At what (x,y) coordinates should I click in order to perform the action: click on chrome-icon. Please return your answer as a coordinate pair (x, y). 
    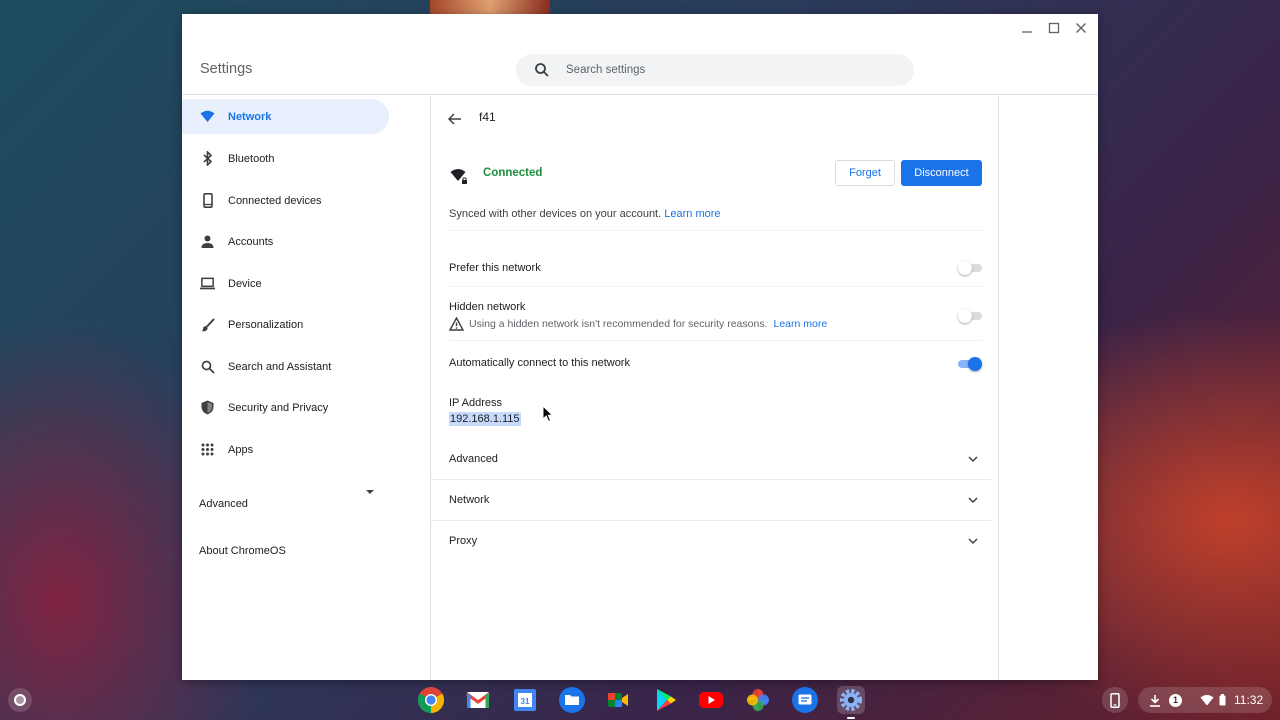
    Looking at the image, I should click on (431, 700).